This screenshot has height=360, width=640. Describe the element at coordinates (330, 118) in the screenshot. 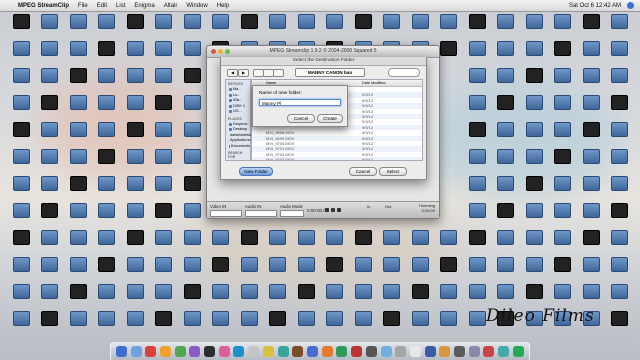

I see `create-button: Create` at that location.